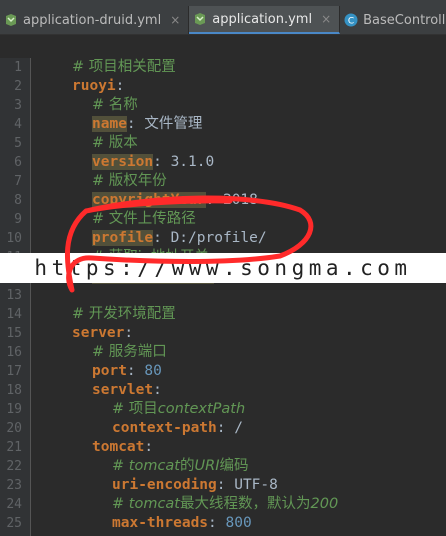 The width and height of the screenshot is (446, 536). I want to click on comment-token: # 项目, so click(135, 409).